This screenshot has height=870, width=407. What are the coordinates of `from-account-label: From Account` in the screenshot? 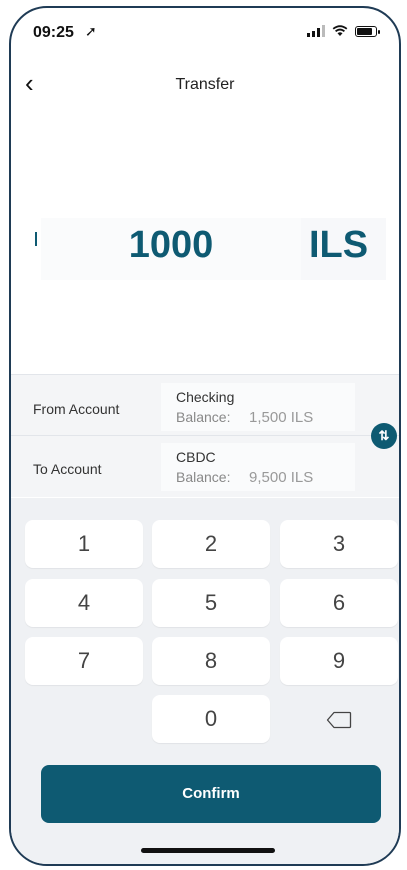 It's located at (76, 409).